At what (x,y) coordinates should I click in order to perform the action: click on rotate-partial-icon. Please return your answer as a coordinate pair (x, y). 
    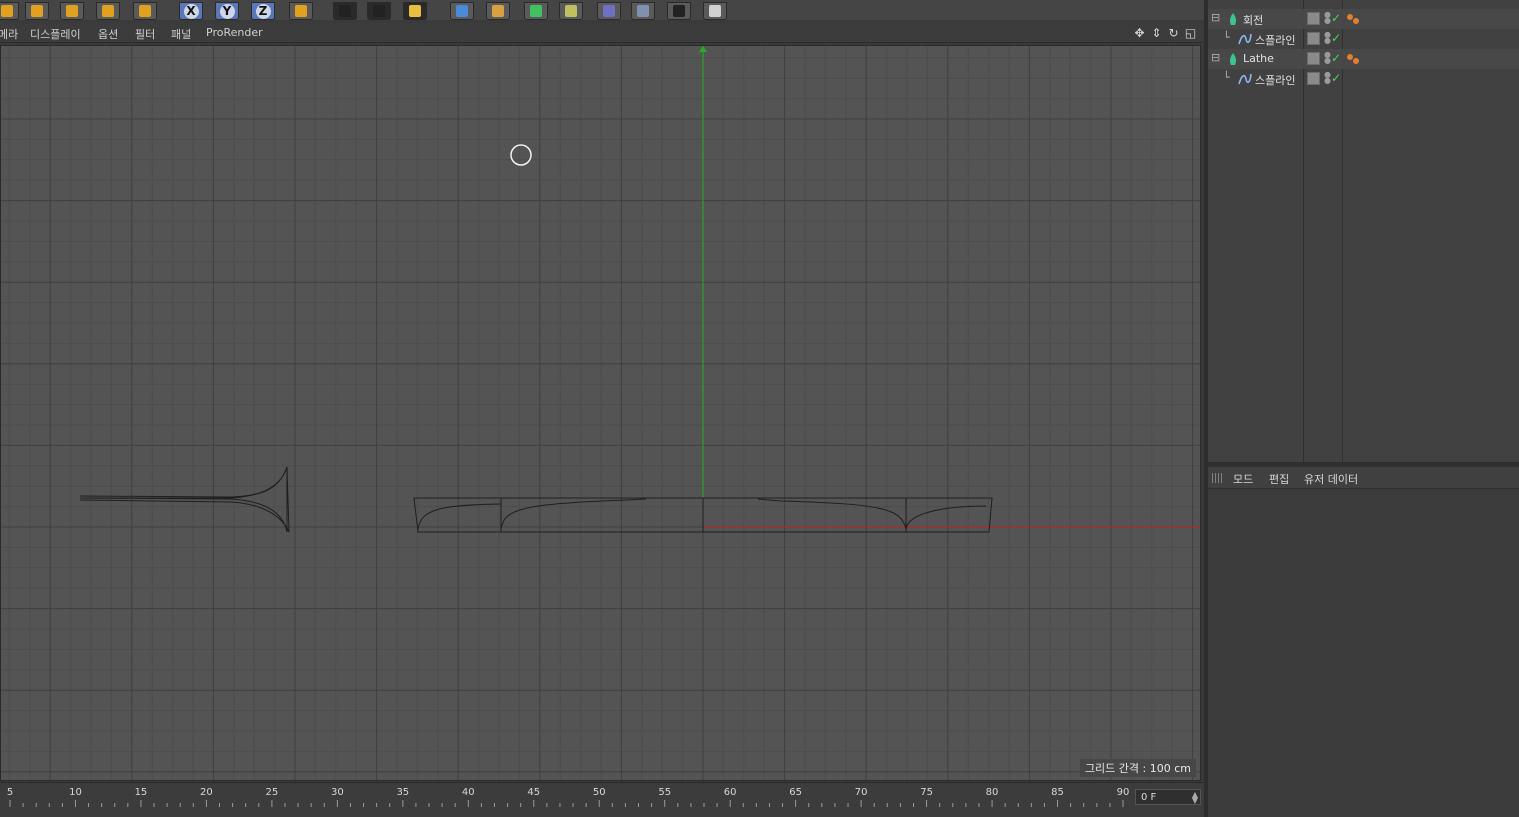
    Looking at the image, I should click on (9, 11).